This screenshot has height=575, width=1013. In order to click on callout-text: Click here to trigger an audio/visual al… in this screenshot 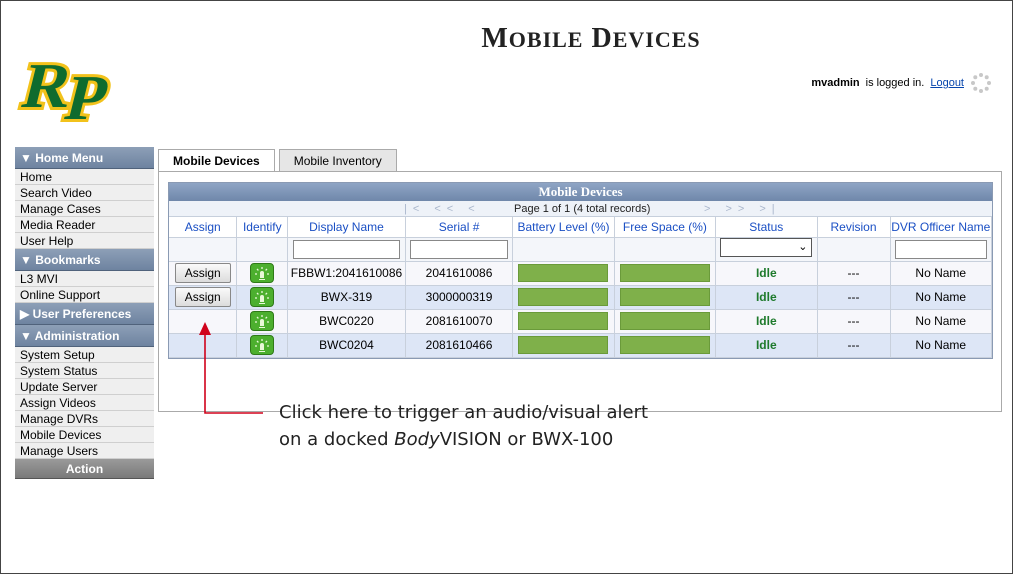, I will do `click(463, 426)`.